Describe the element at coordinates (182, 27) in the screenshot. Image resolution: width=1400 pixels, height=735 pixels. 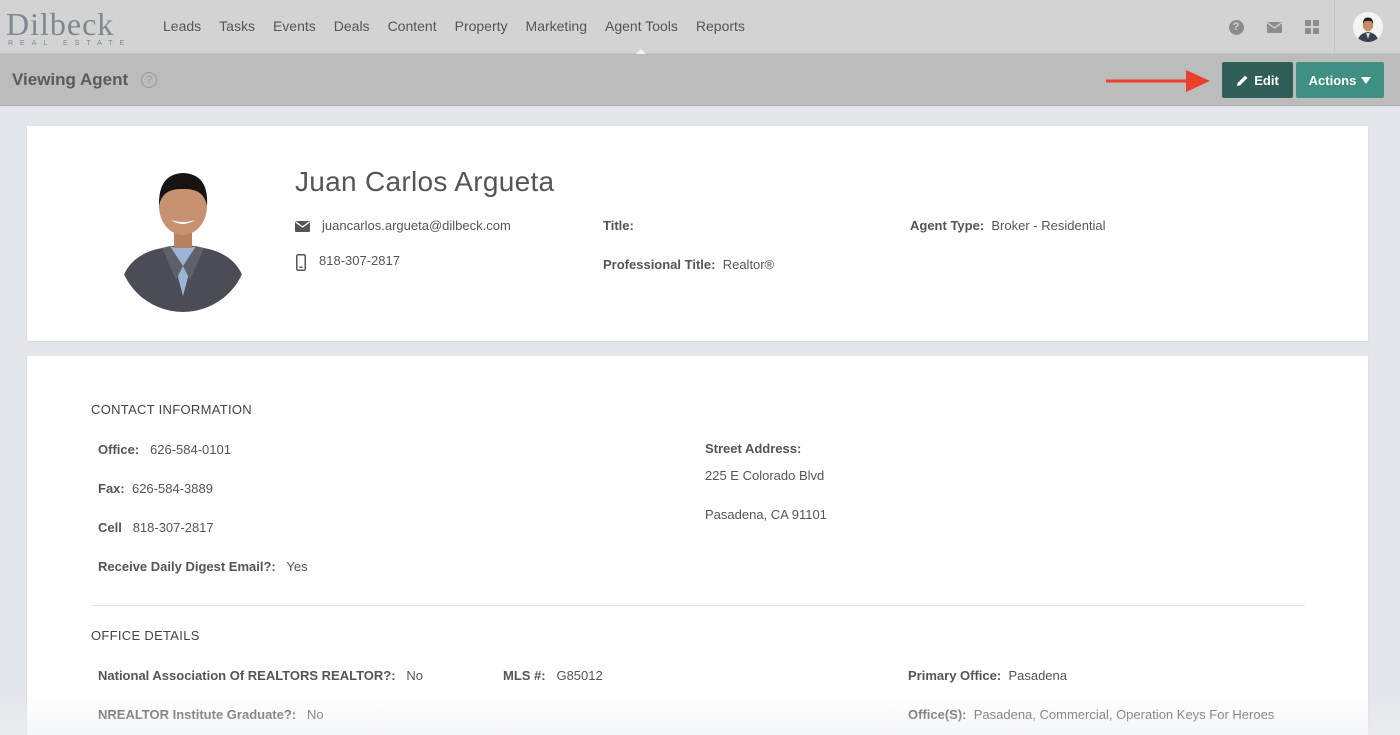
I see `nav-item-leads: Leads` at that location.